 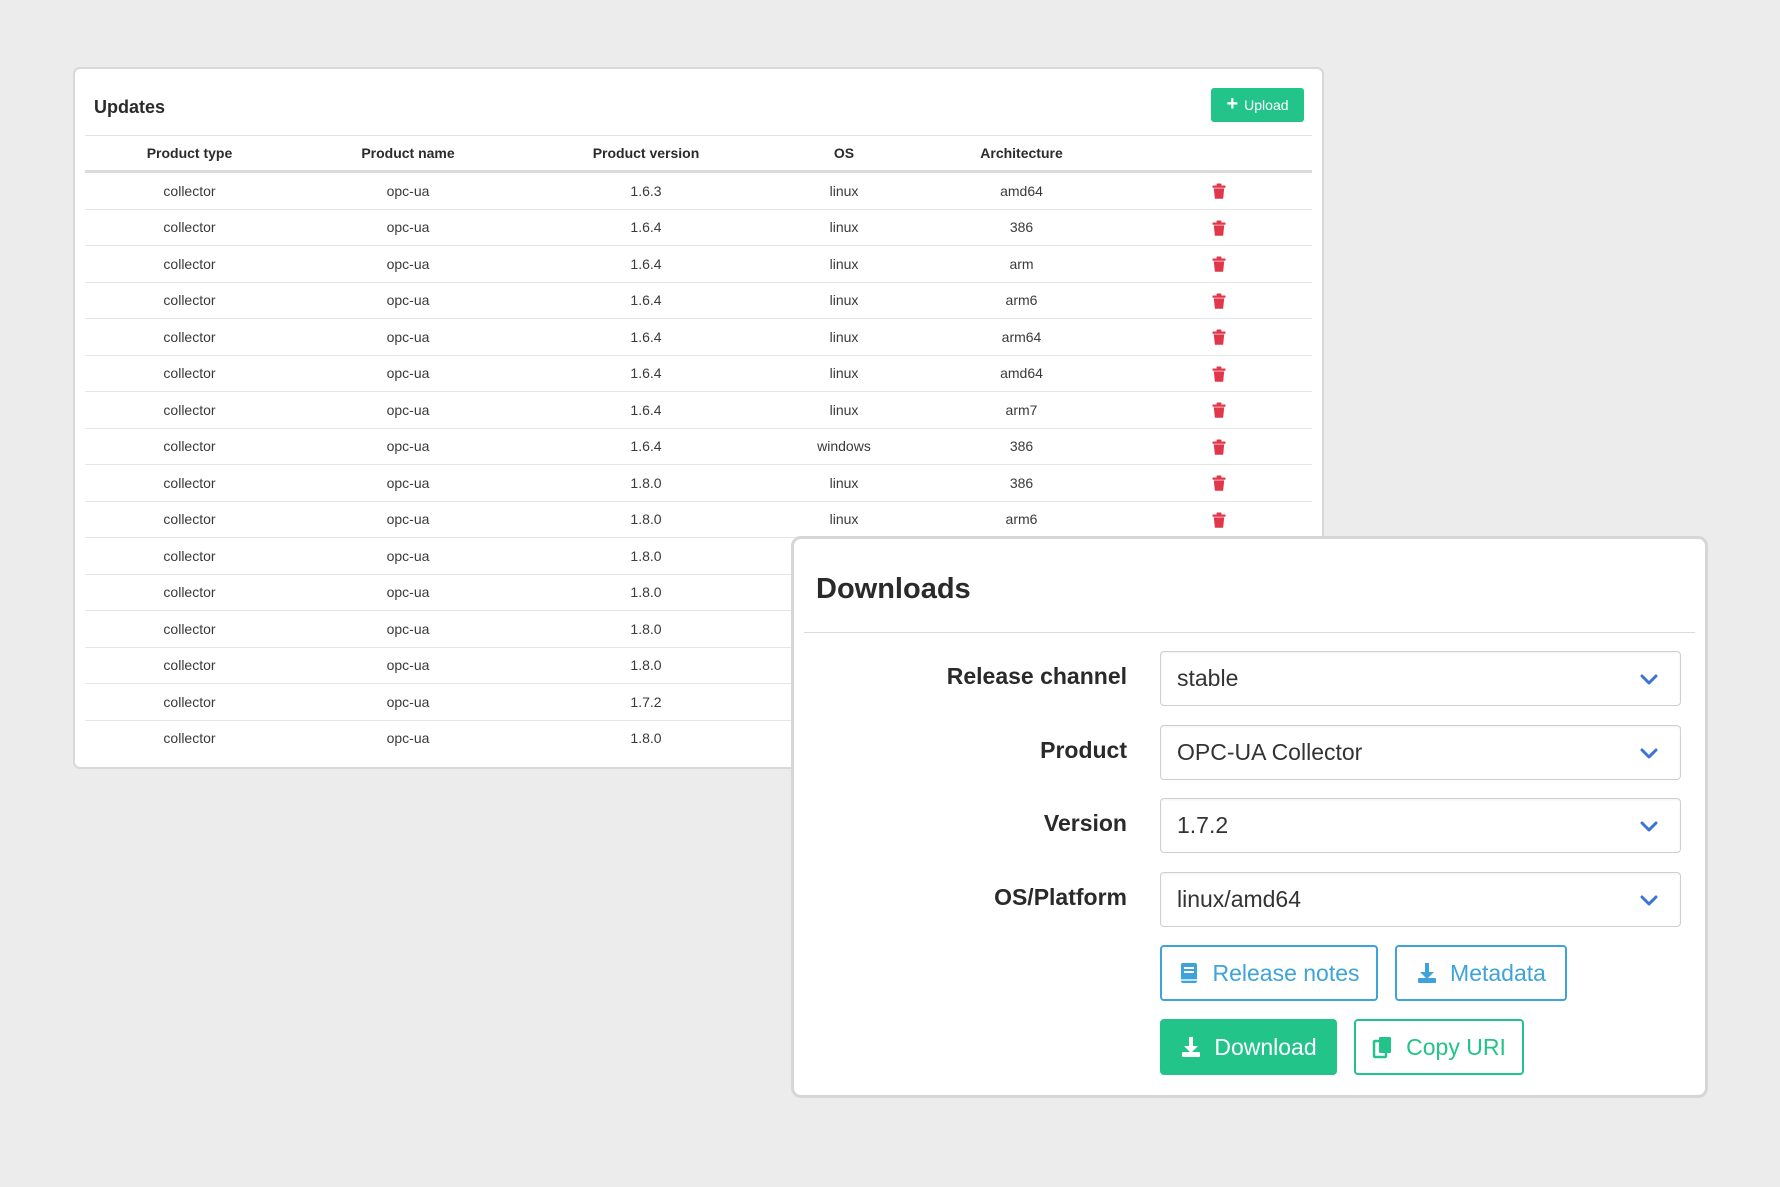 I want to click on cell-os: windows, so click(x=844, y=446).